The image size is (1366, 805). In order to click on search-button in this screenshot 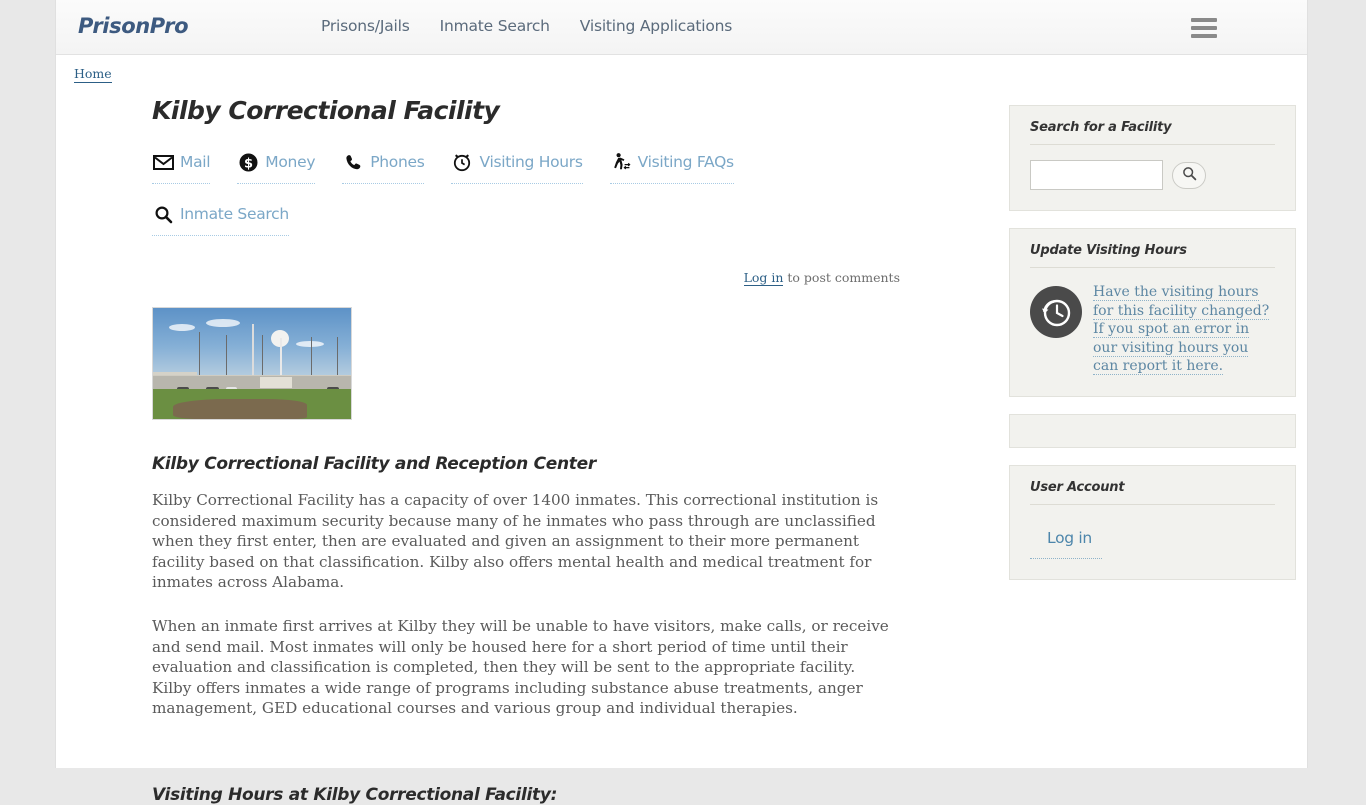, I will do `click(1189, 175)`.